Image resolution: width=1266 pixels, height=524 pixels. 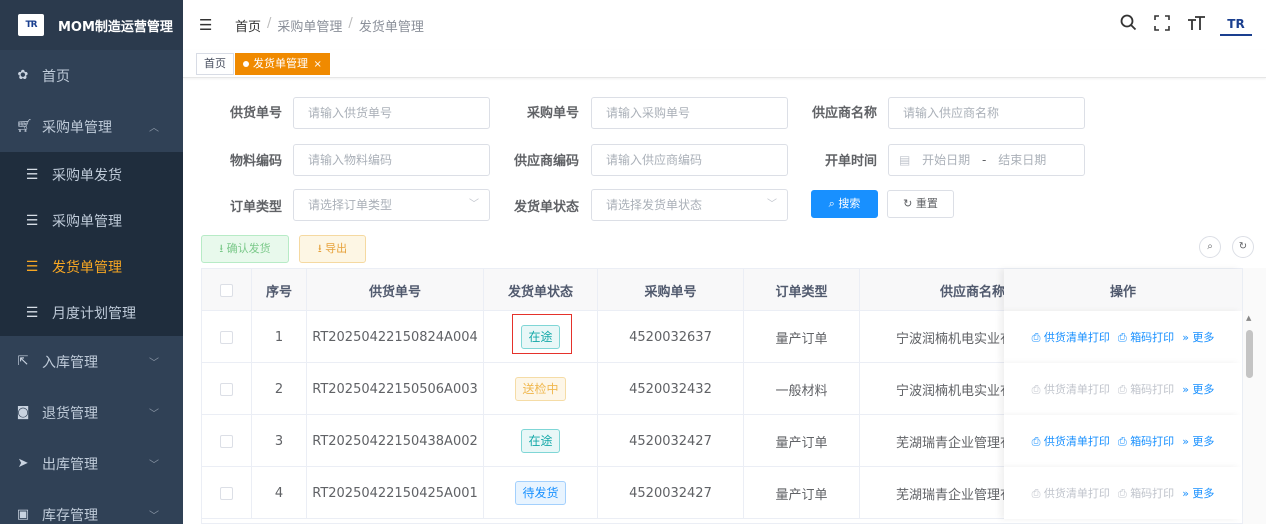 What do you see at coordinates (70, 413) in the screenshot?
I see `sidebar-item-label: 退货管理` at bounding box center [70, 413].